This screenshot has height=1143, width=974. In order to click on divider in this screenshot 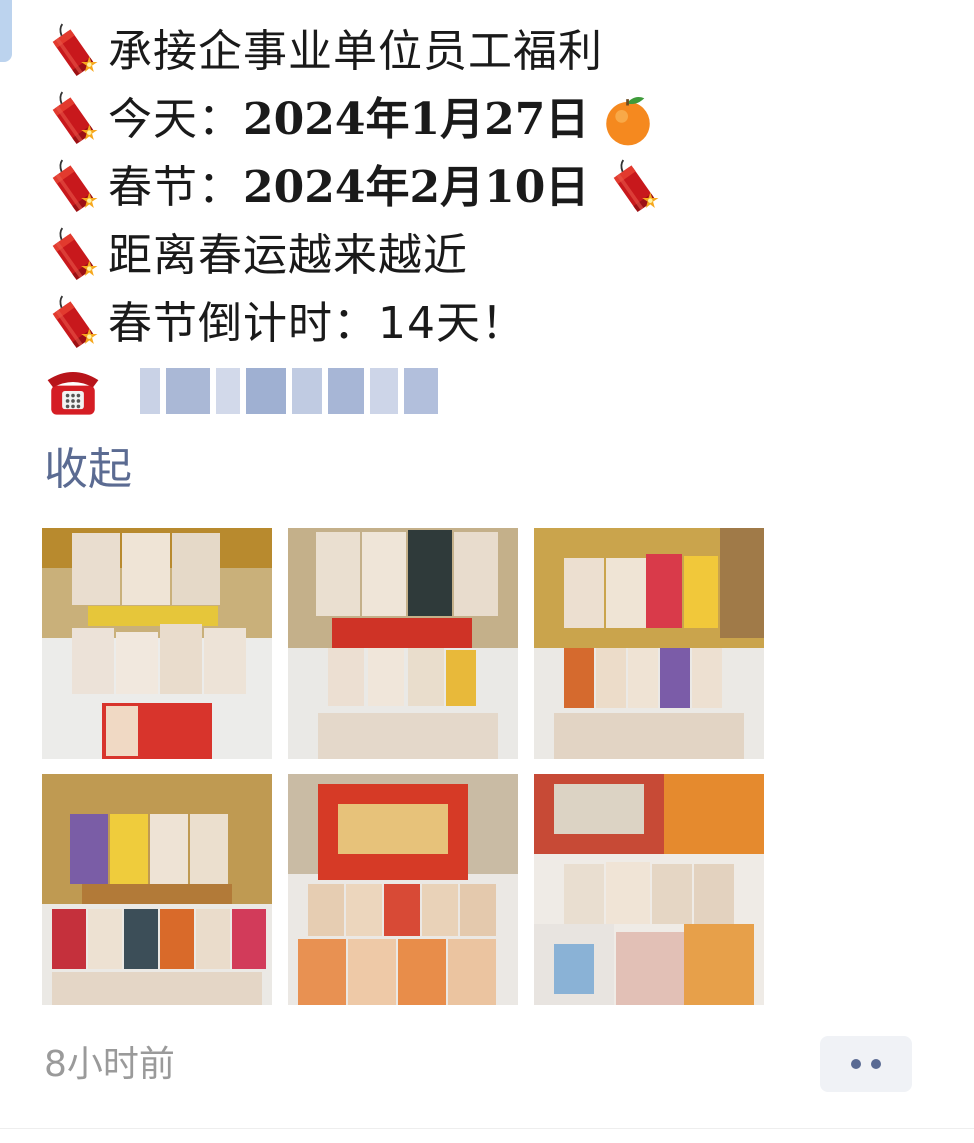, I will do `click(487, 1128)`.